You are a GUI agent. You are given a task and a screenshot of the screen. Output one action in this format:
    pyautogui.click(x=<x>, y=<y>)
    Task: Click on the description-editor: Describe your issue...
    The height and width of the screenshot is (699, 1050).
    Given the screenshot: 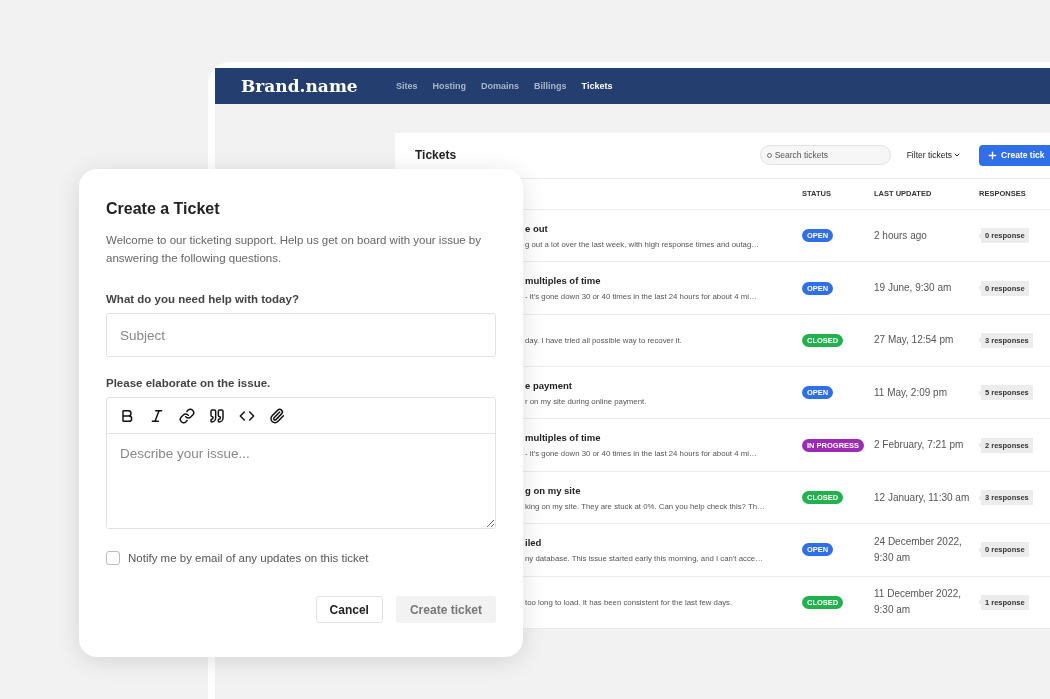 What is the action you would take?
    pyautogui.click(x=301, y=463)
    